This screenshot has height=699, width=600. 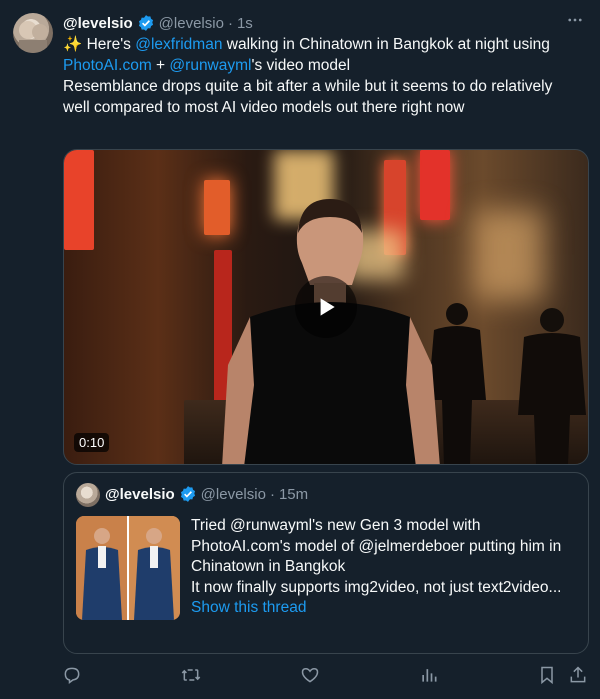 I want to click on quoted-handle: @levelsio, so click(x=233, y=494).